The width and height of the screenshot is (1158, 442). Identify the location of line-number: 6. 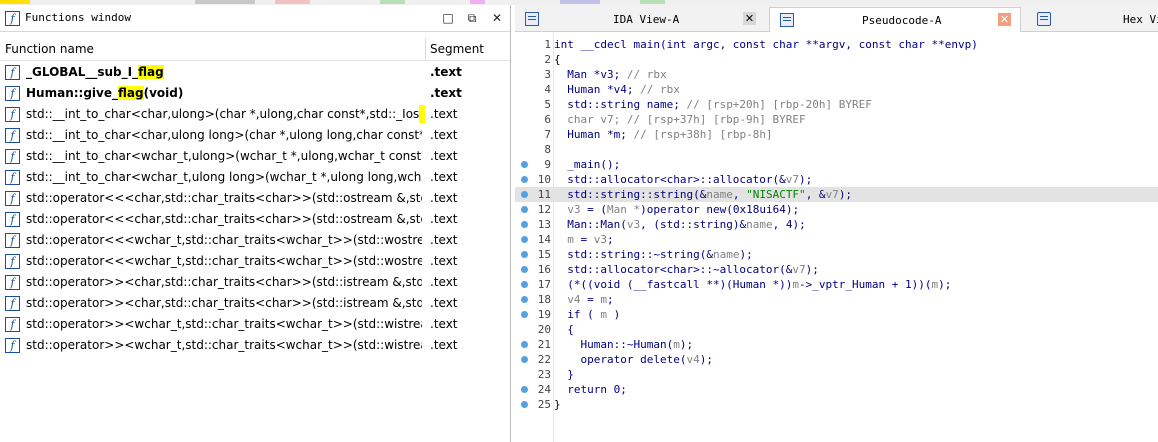
(547, 119).